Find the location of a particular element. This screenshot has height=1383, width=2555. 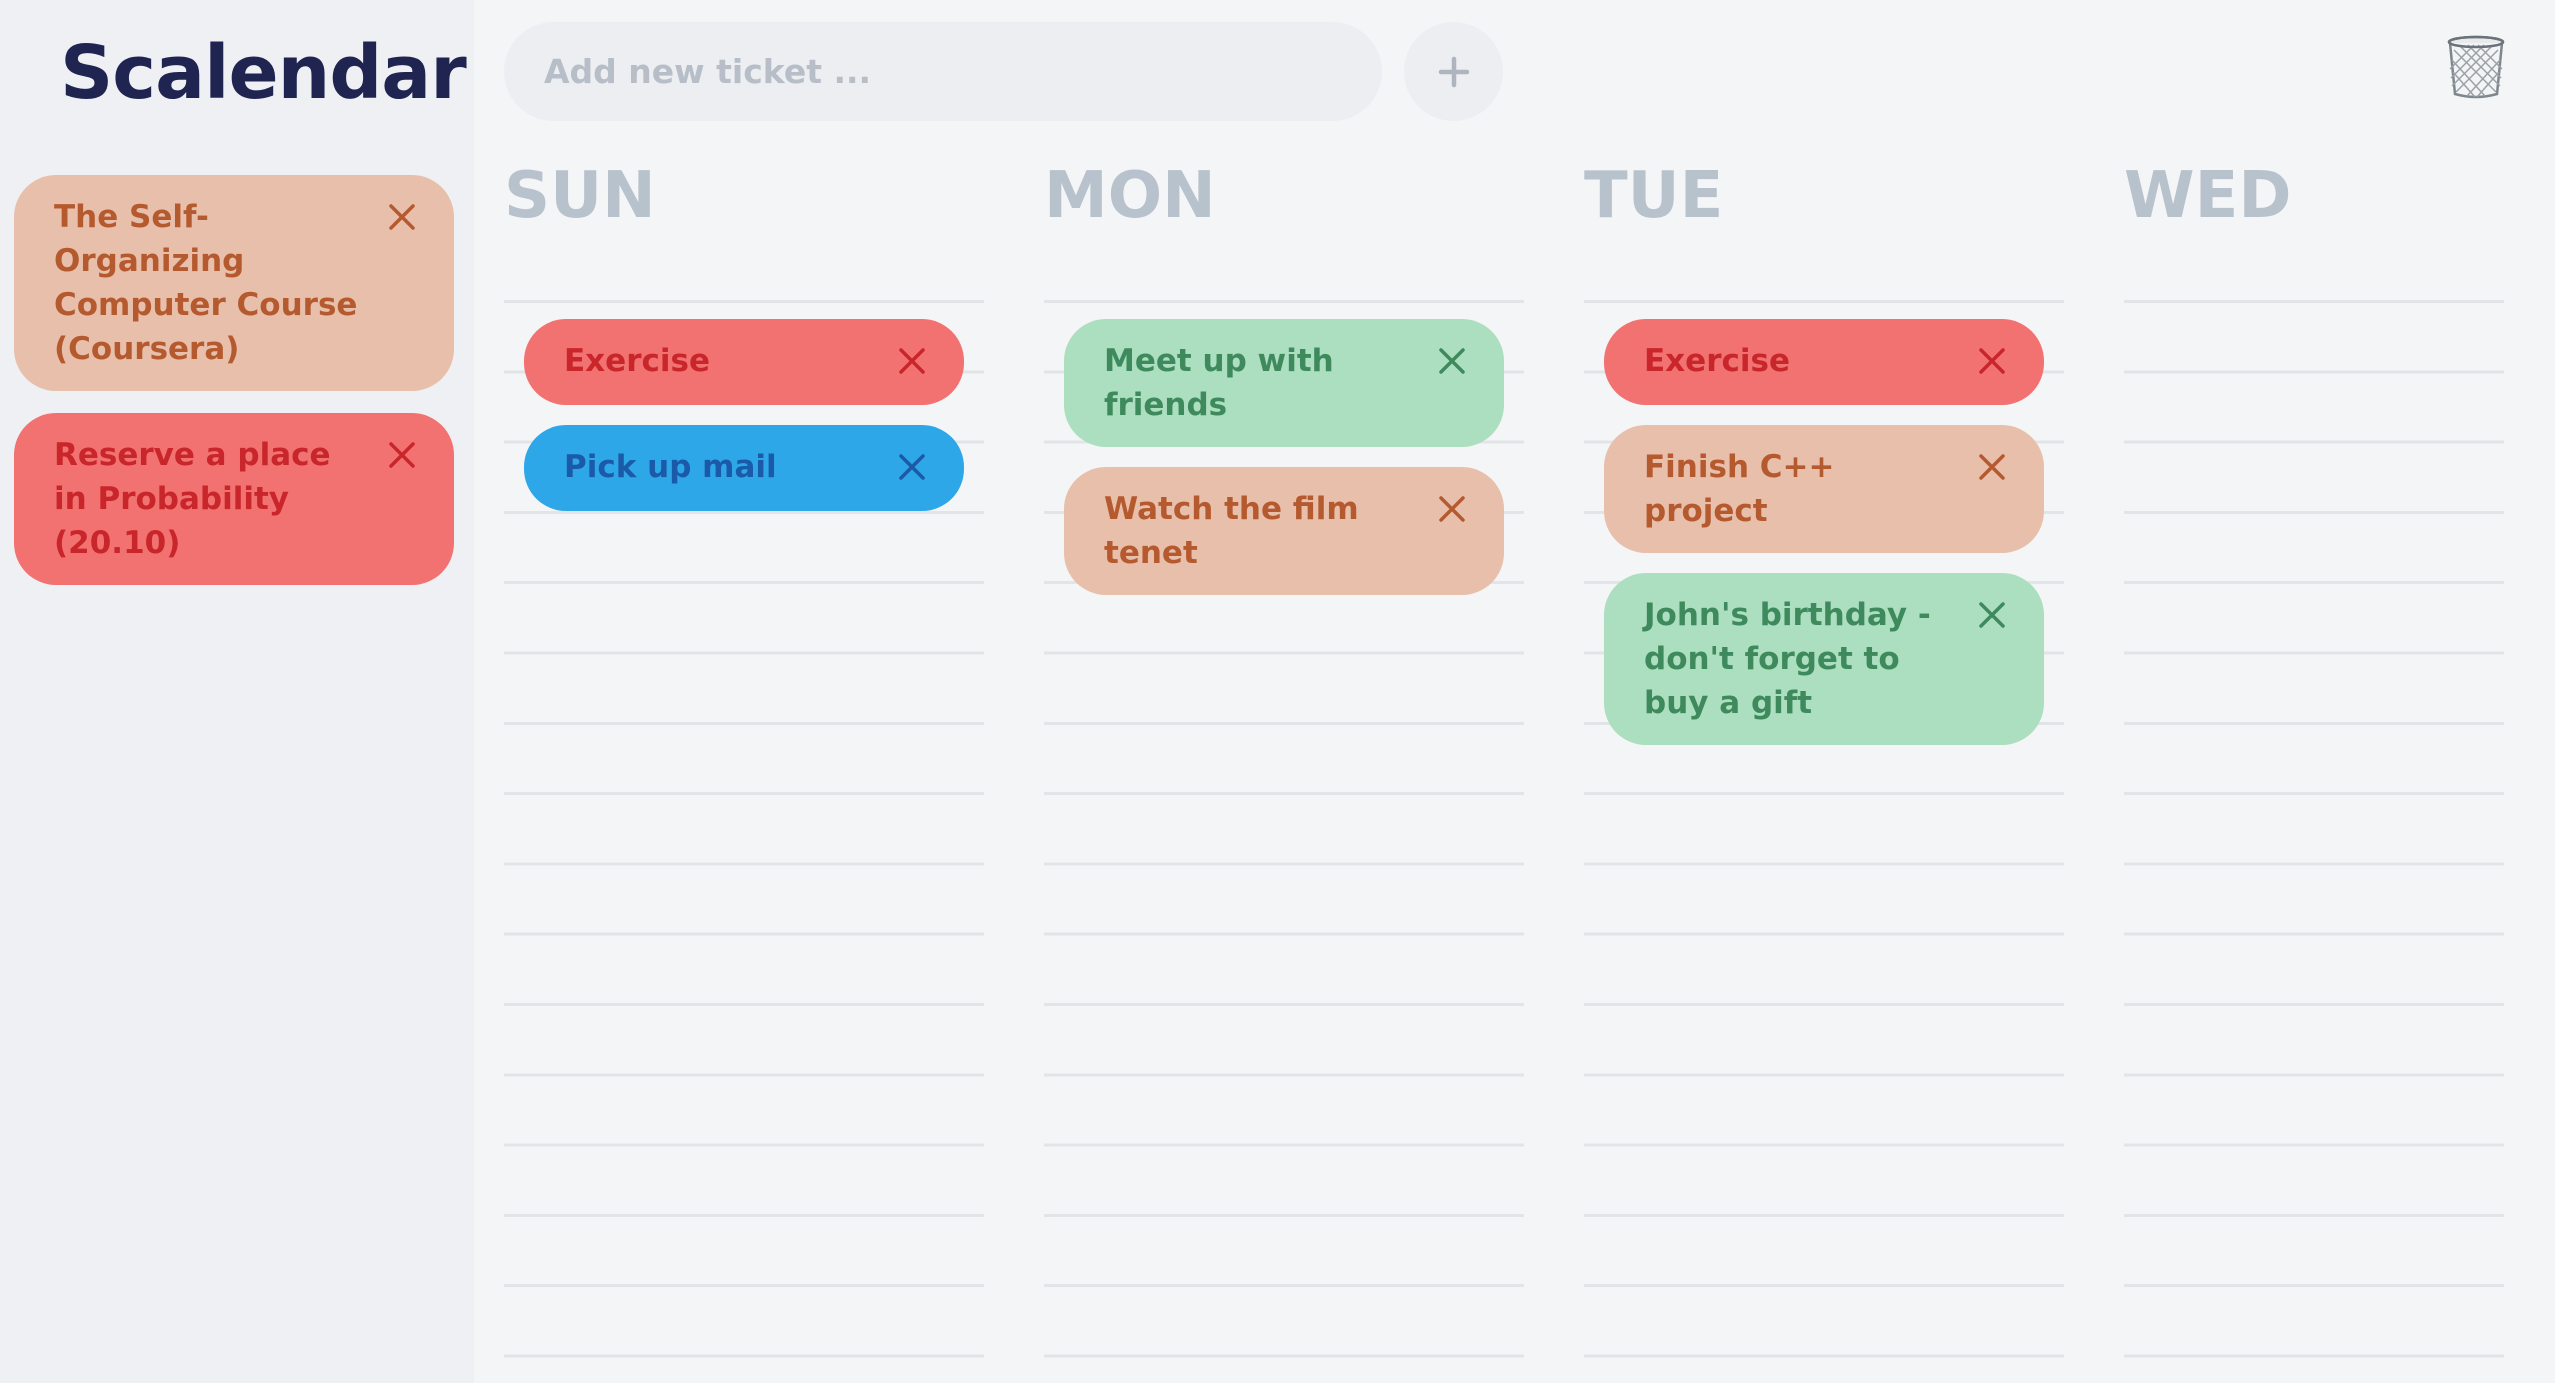

backlog-ticket: Reserve a place in Probability (20.10) is located at coordinates (234, 499).